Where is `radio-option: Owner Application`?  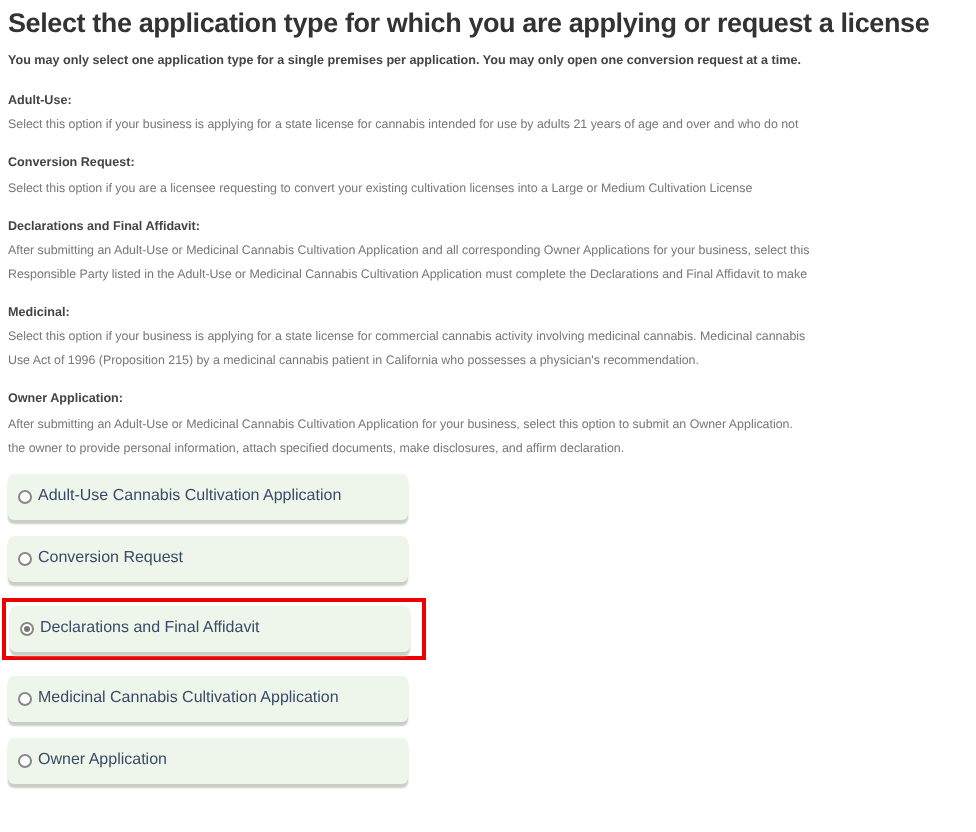
radio-option: Owner Application is located at coordinates (208, 760).